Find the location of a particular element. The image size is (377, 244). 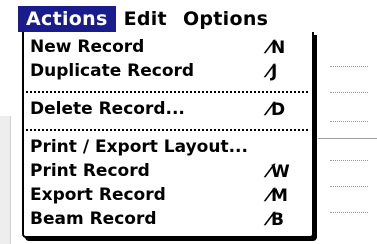

menu-item-export-record: Export Record ⁄M is located at coordinates (167, 195).